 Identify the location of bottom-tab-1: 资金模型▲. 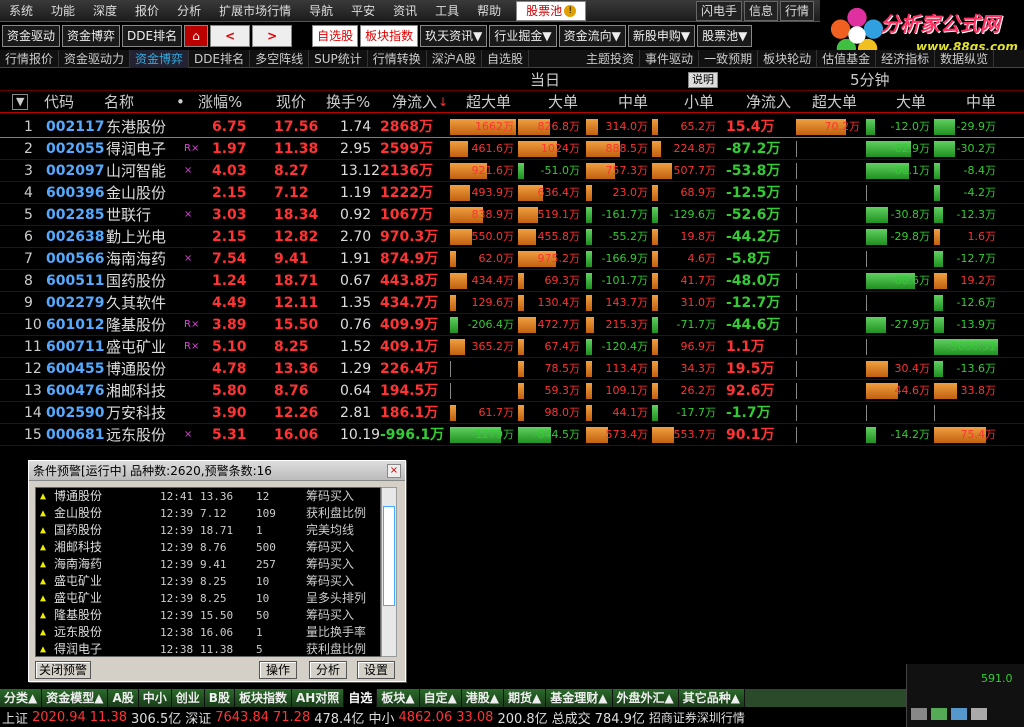
(75, 698).